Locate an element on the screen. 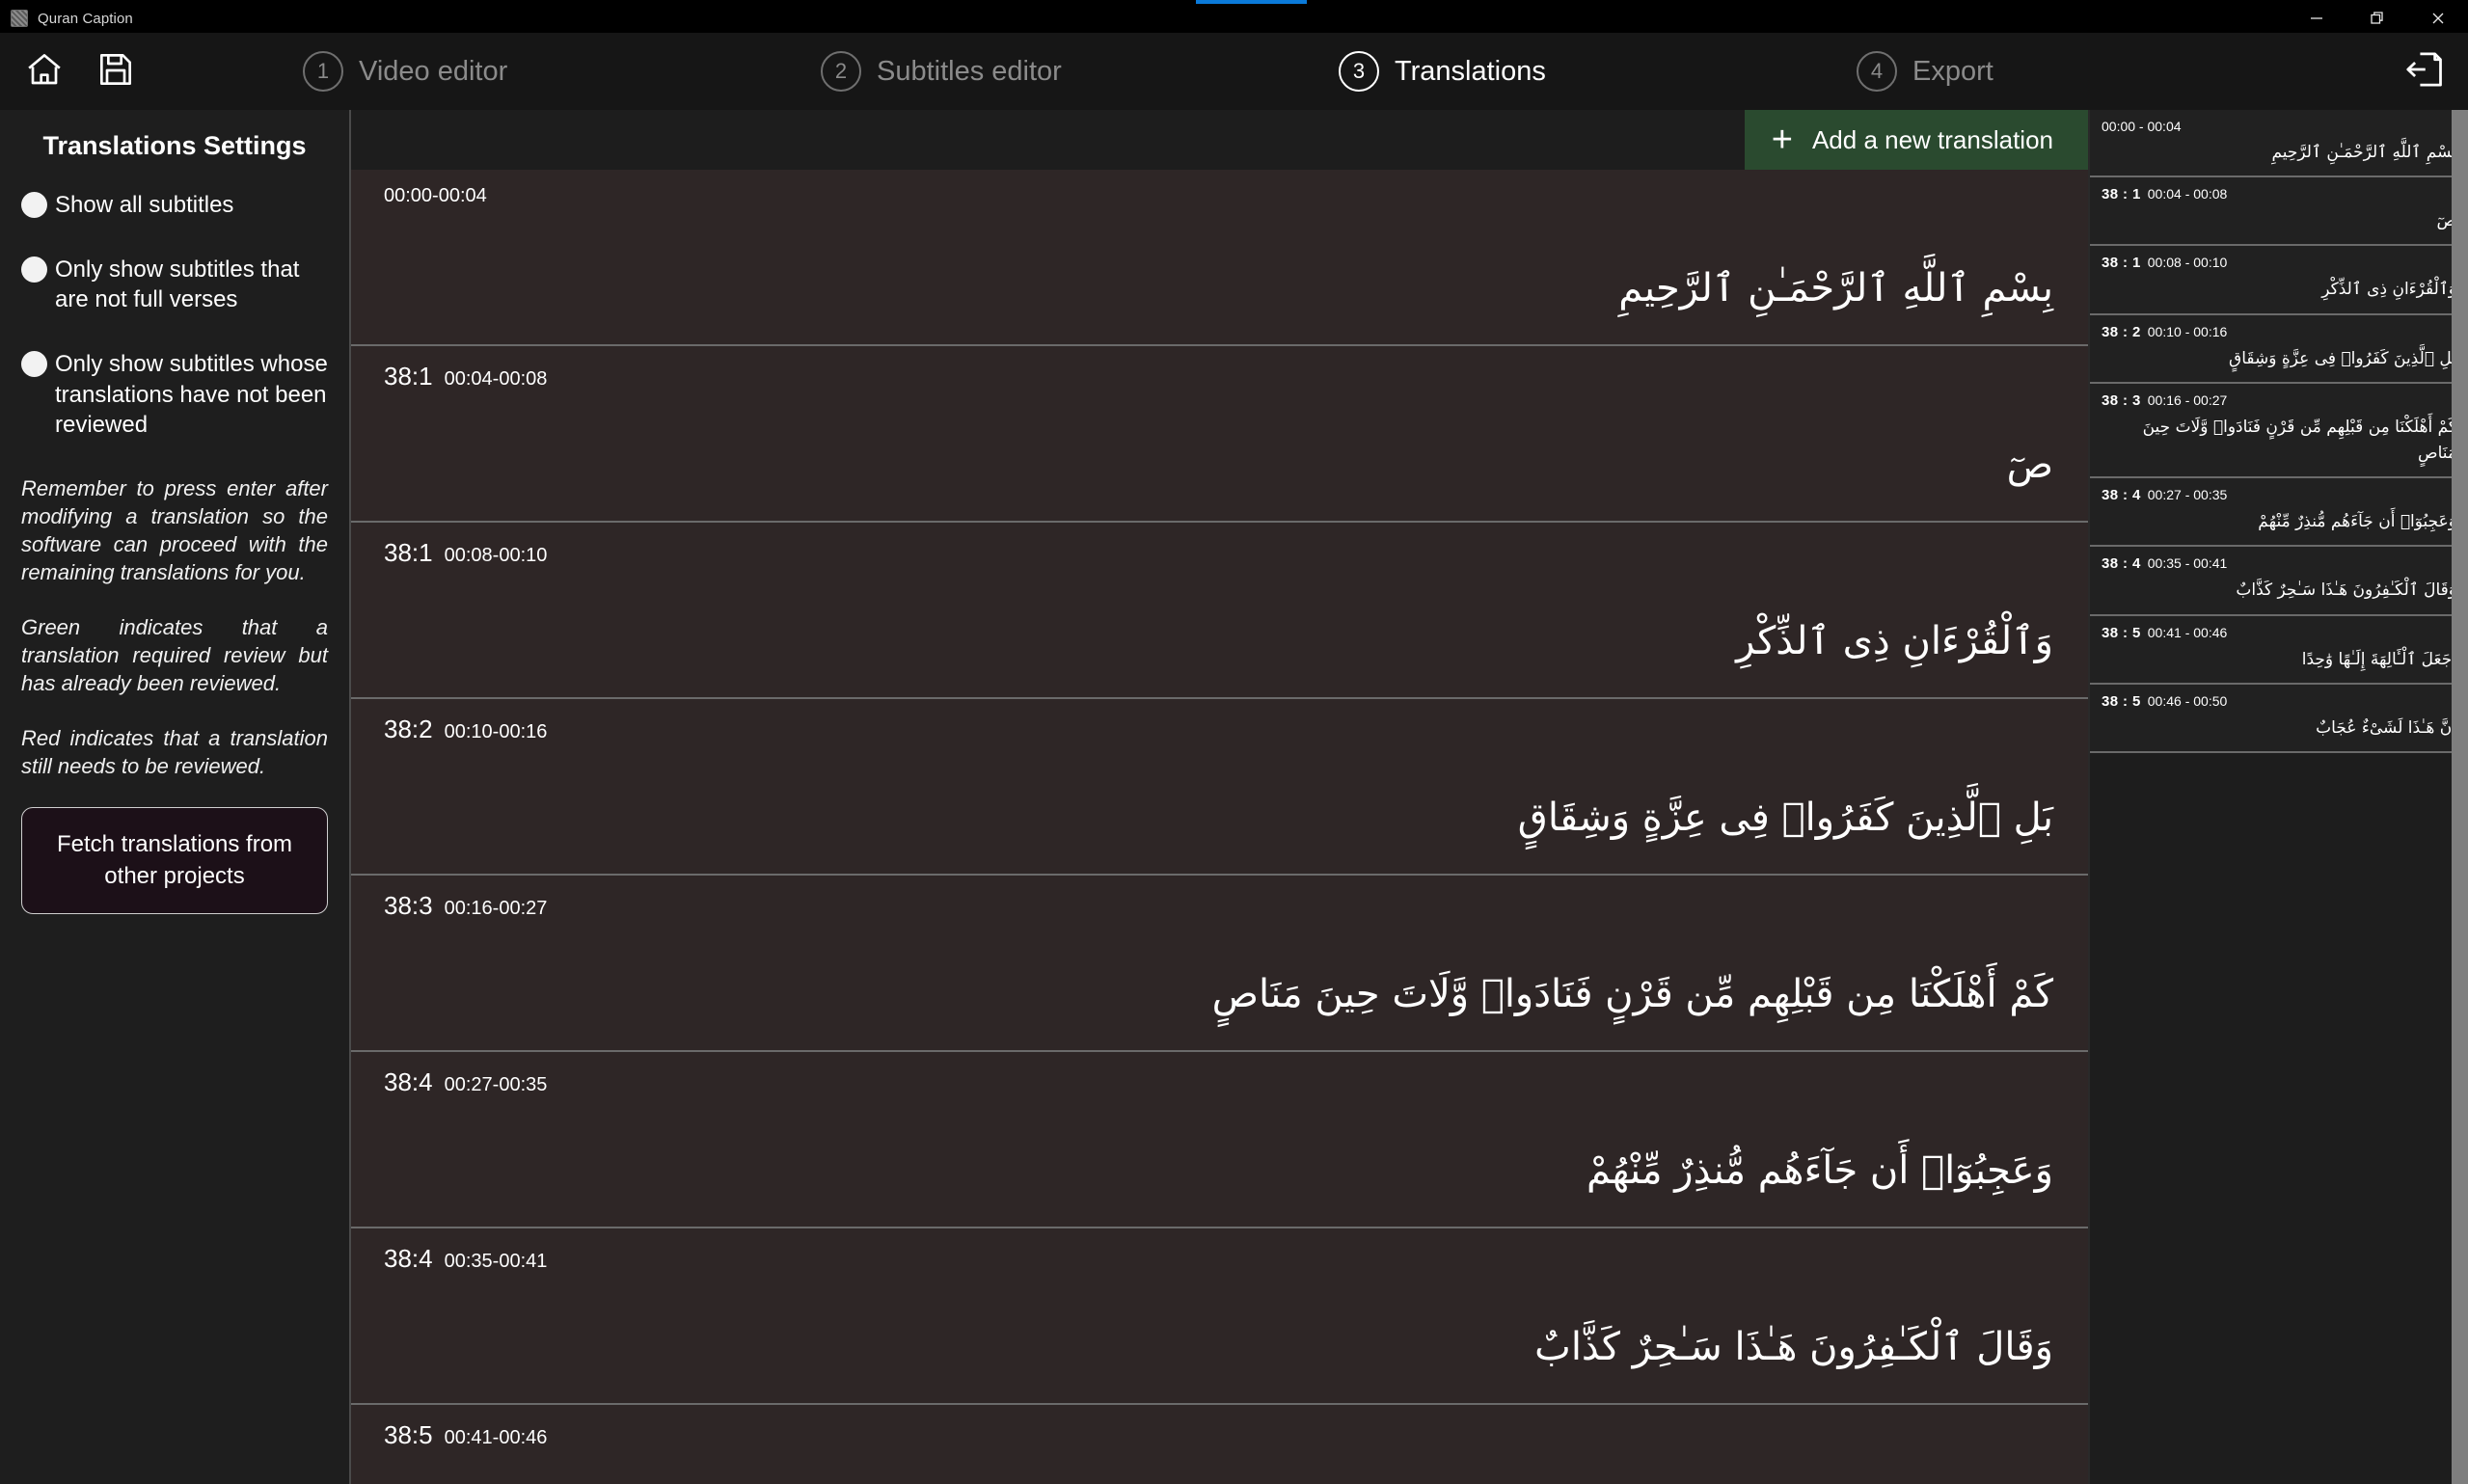  home-button is located at coordinates (44, 71).